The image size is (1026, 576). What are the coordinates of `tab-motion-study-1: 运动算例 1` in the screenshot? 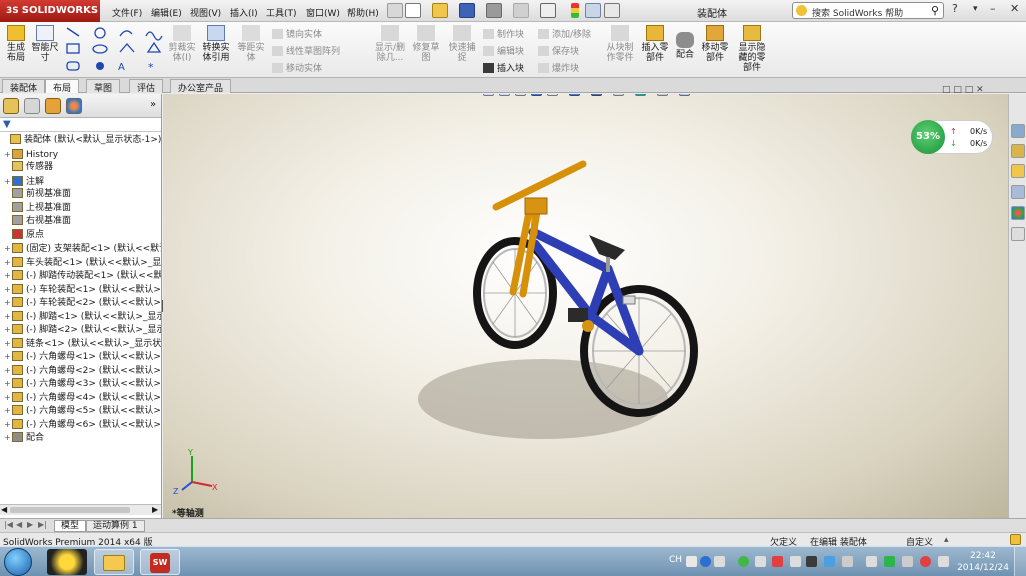 It's located at (115, 526).